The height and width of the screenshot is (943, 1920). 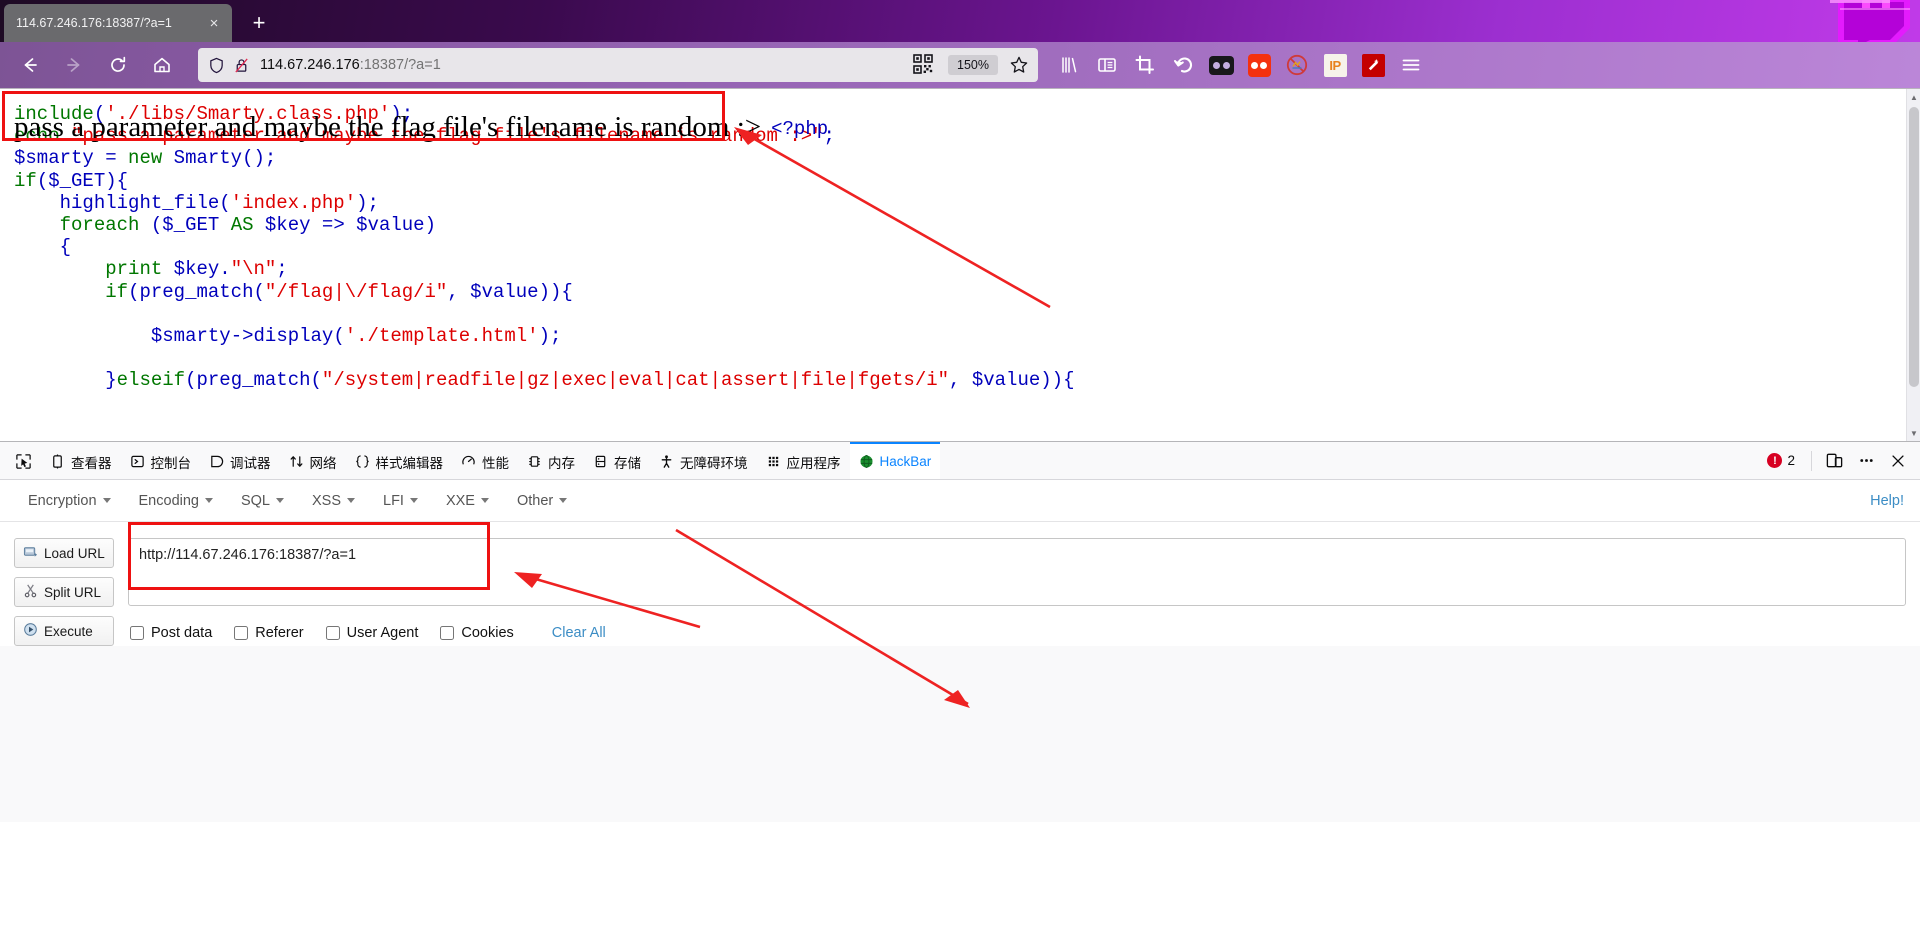 I want to click on devtools-tab-label: 应用程序, so click(x=813, y=463).